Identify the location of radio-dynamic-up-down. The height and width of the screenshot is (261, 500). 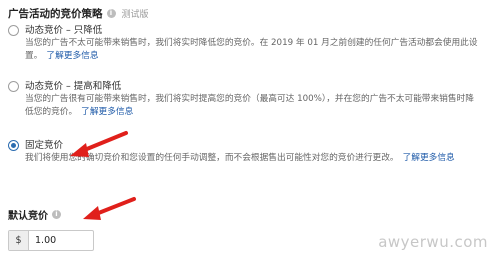
(13, 86).